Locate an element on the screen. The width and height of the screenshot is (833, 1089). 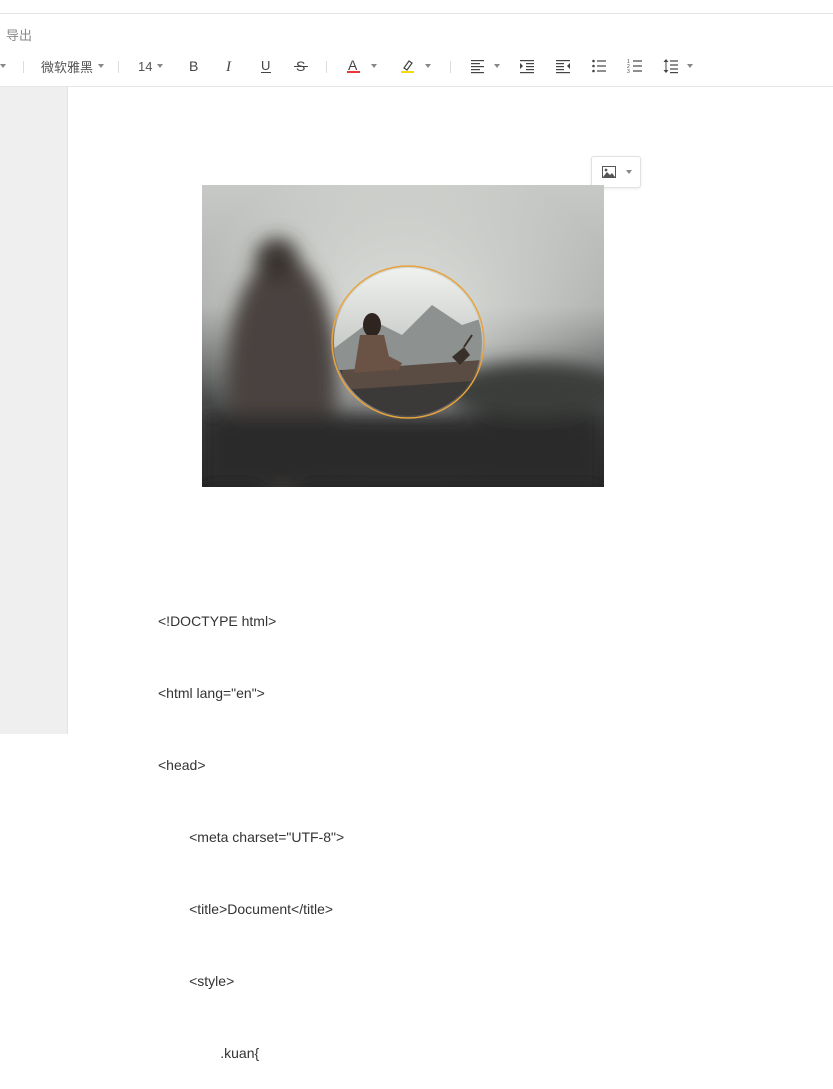
bold-button: B is located at coordinates (194, 66).